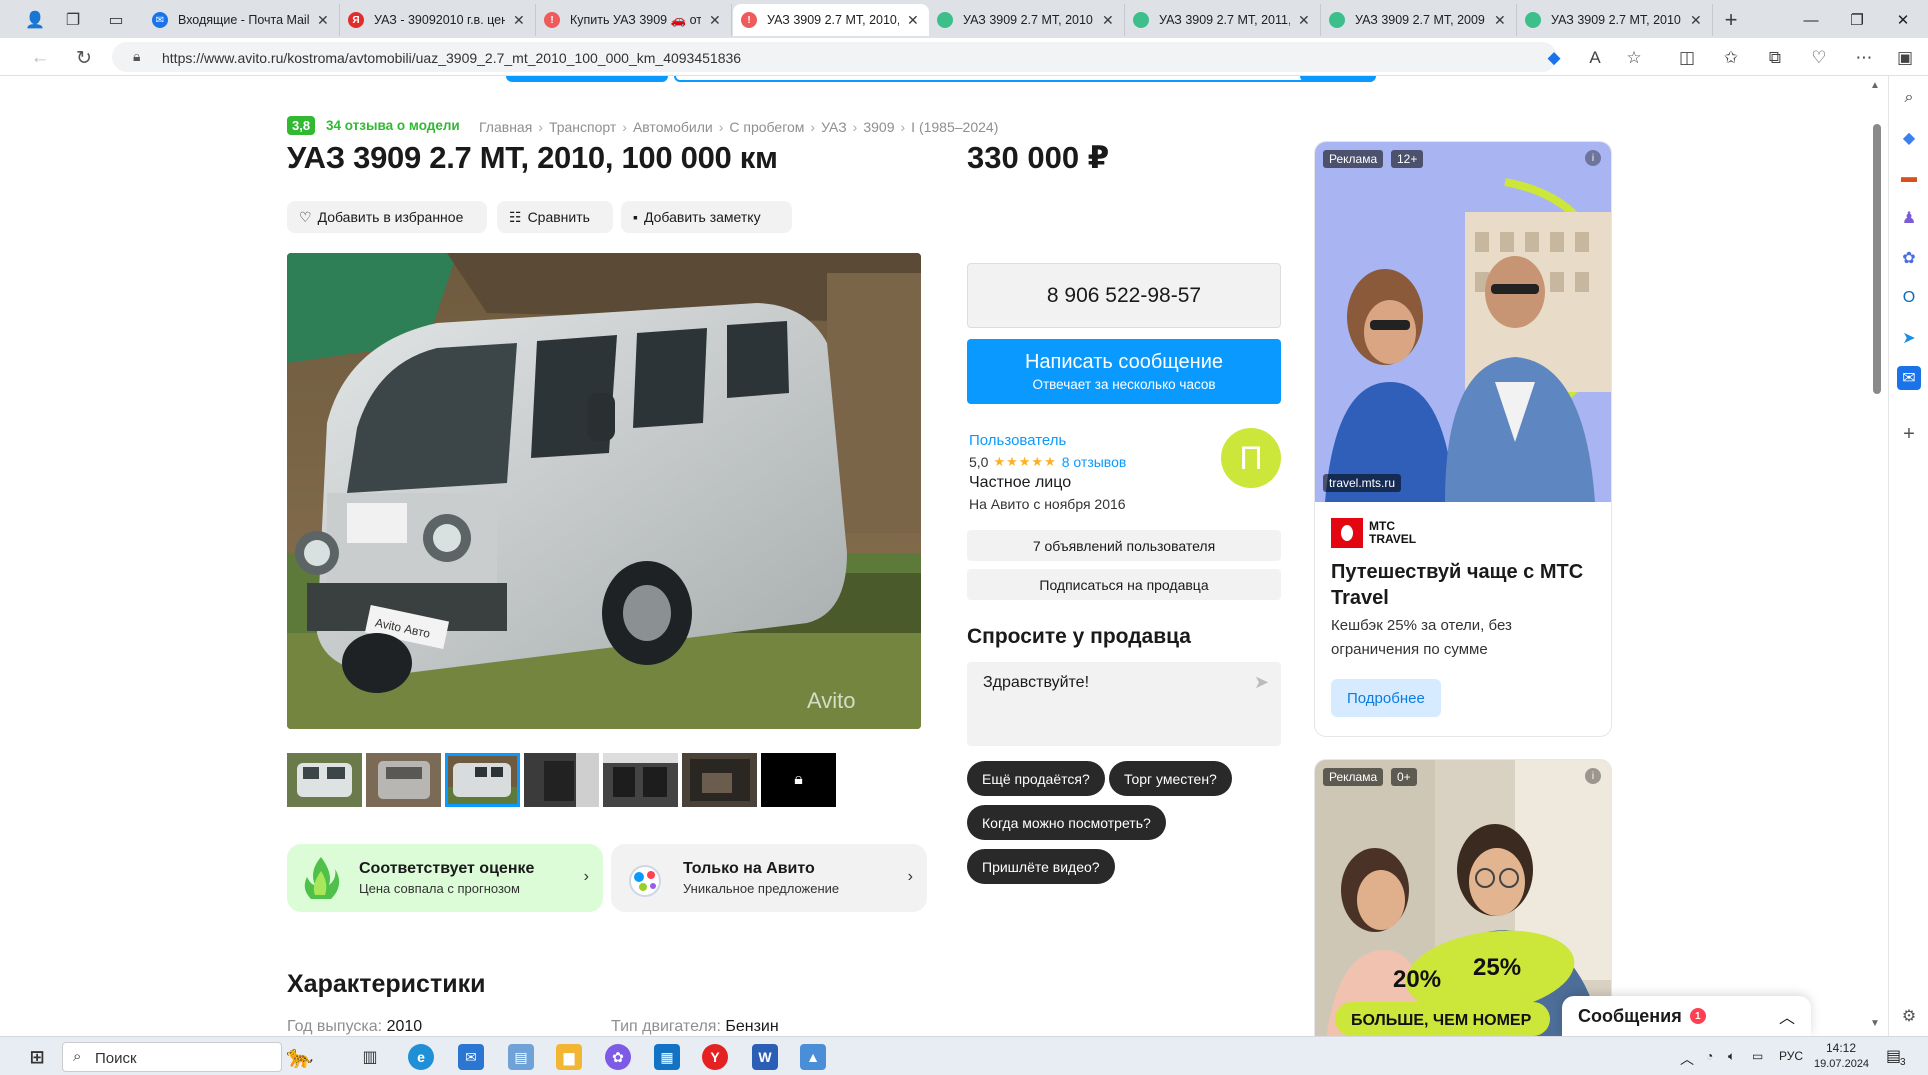  I want to click on more-menu-icon: ⋯, so click(1864, 58).